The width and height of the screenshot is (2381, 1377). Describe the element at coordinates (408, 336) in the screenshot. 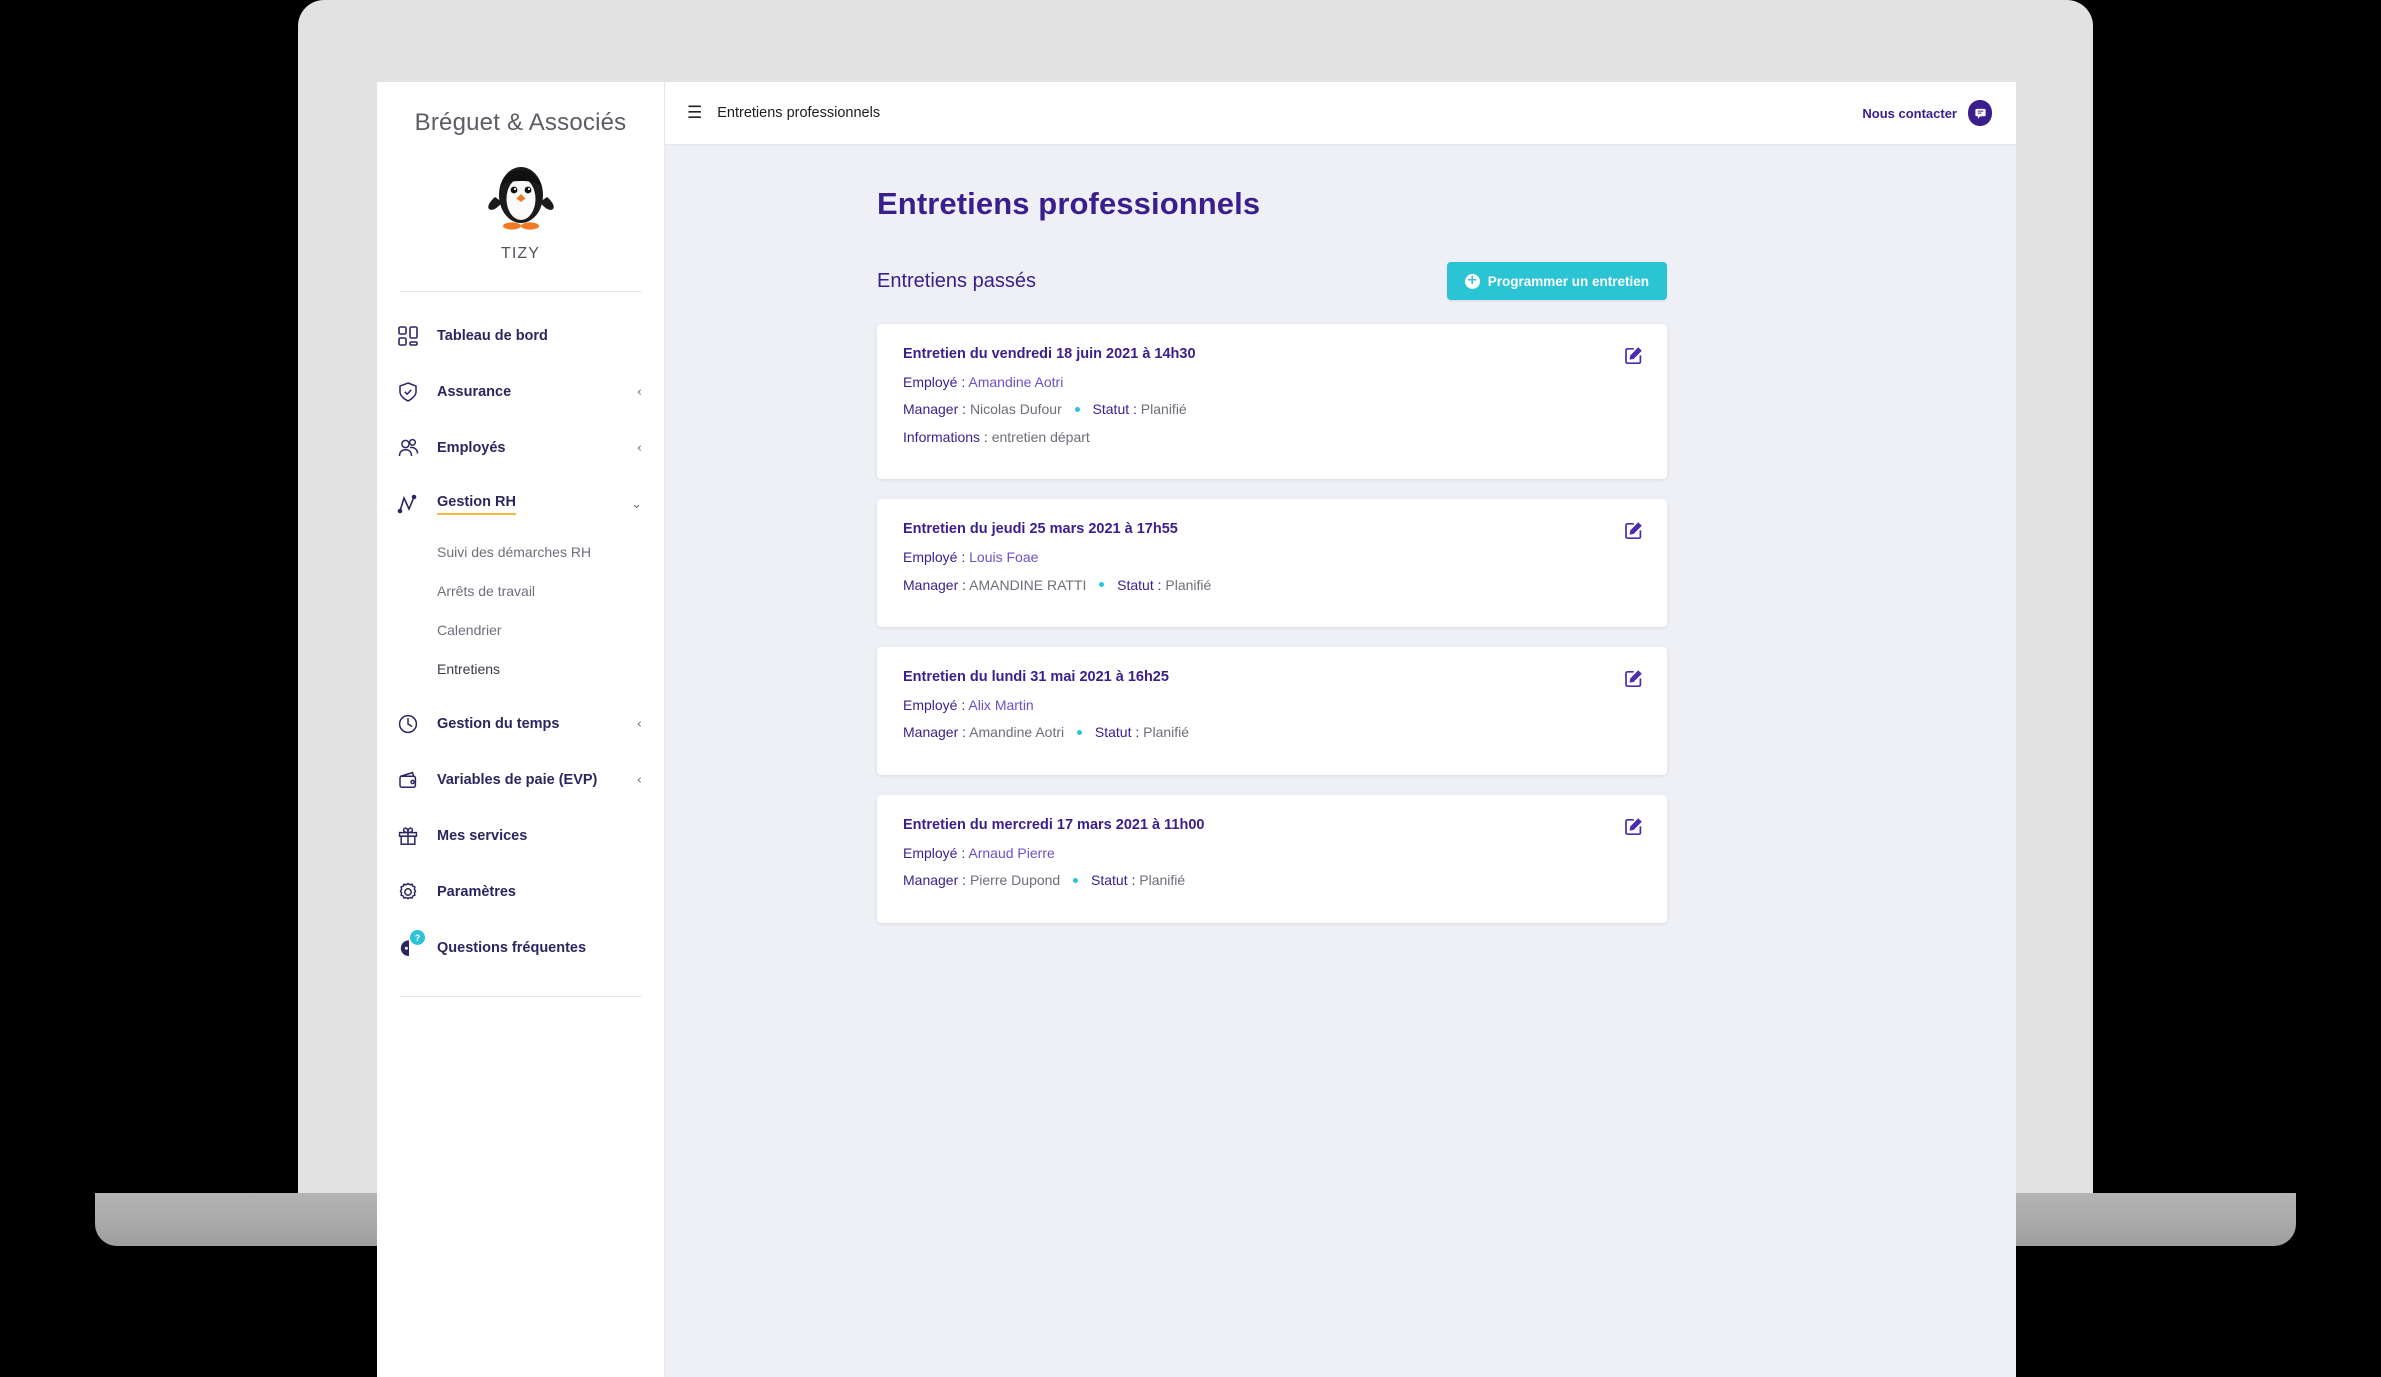

I see `dashboard-icon` at that location.